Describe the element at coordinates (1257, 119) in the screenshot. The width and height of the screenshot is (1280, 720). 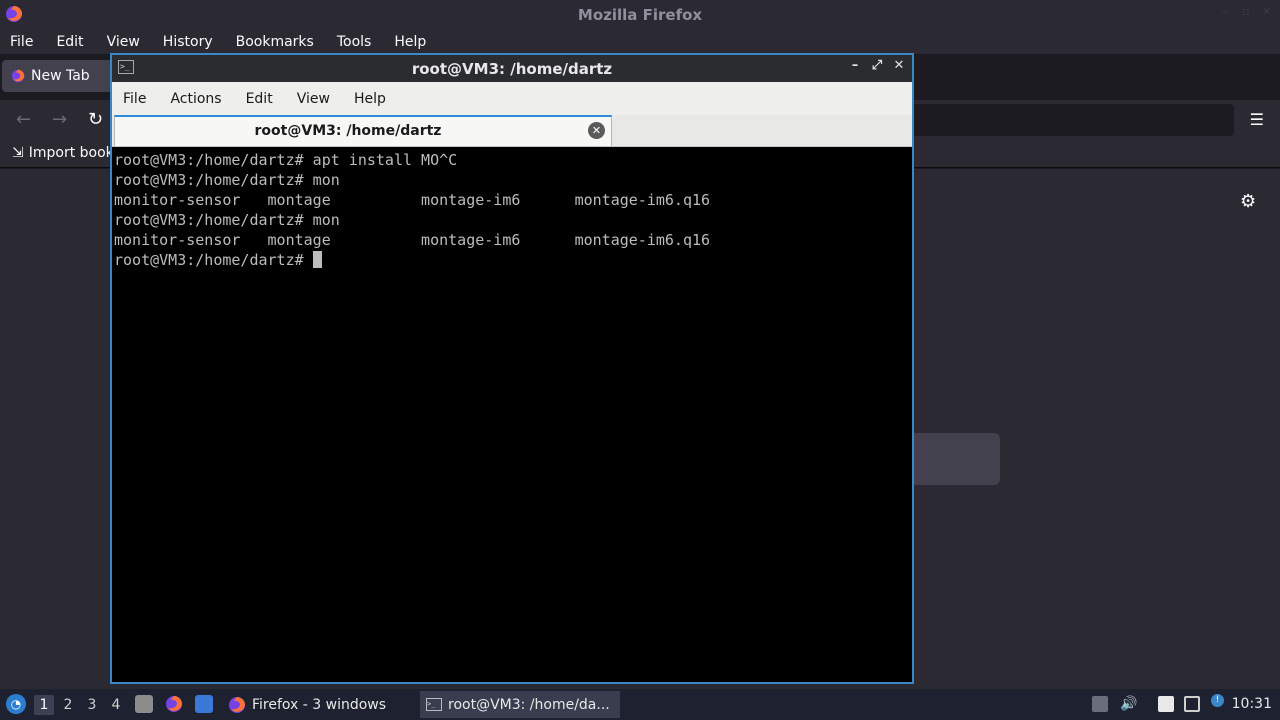
I see `hamburger-menu-icon: ☰` at that location.